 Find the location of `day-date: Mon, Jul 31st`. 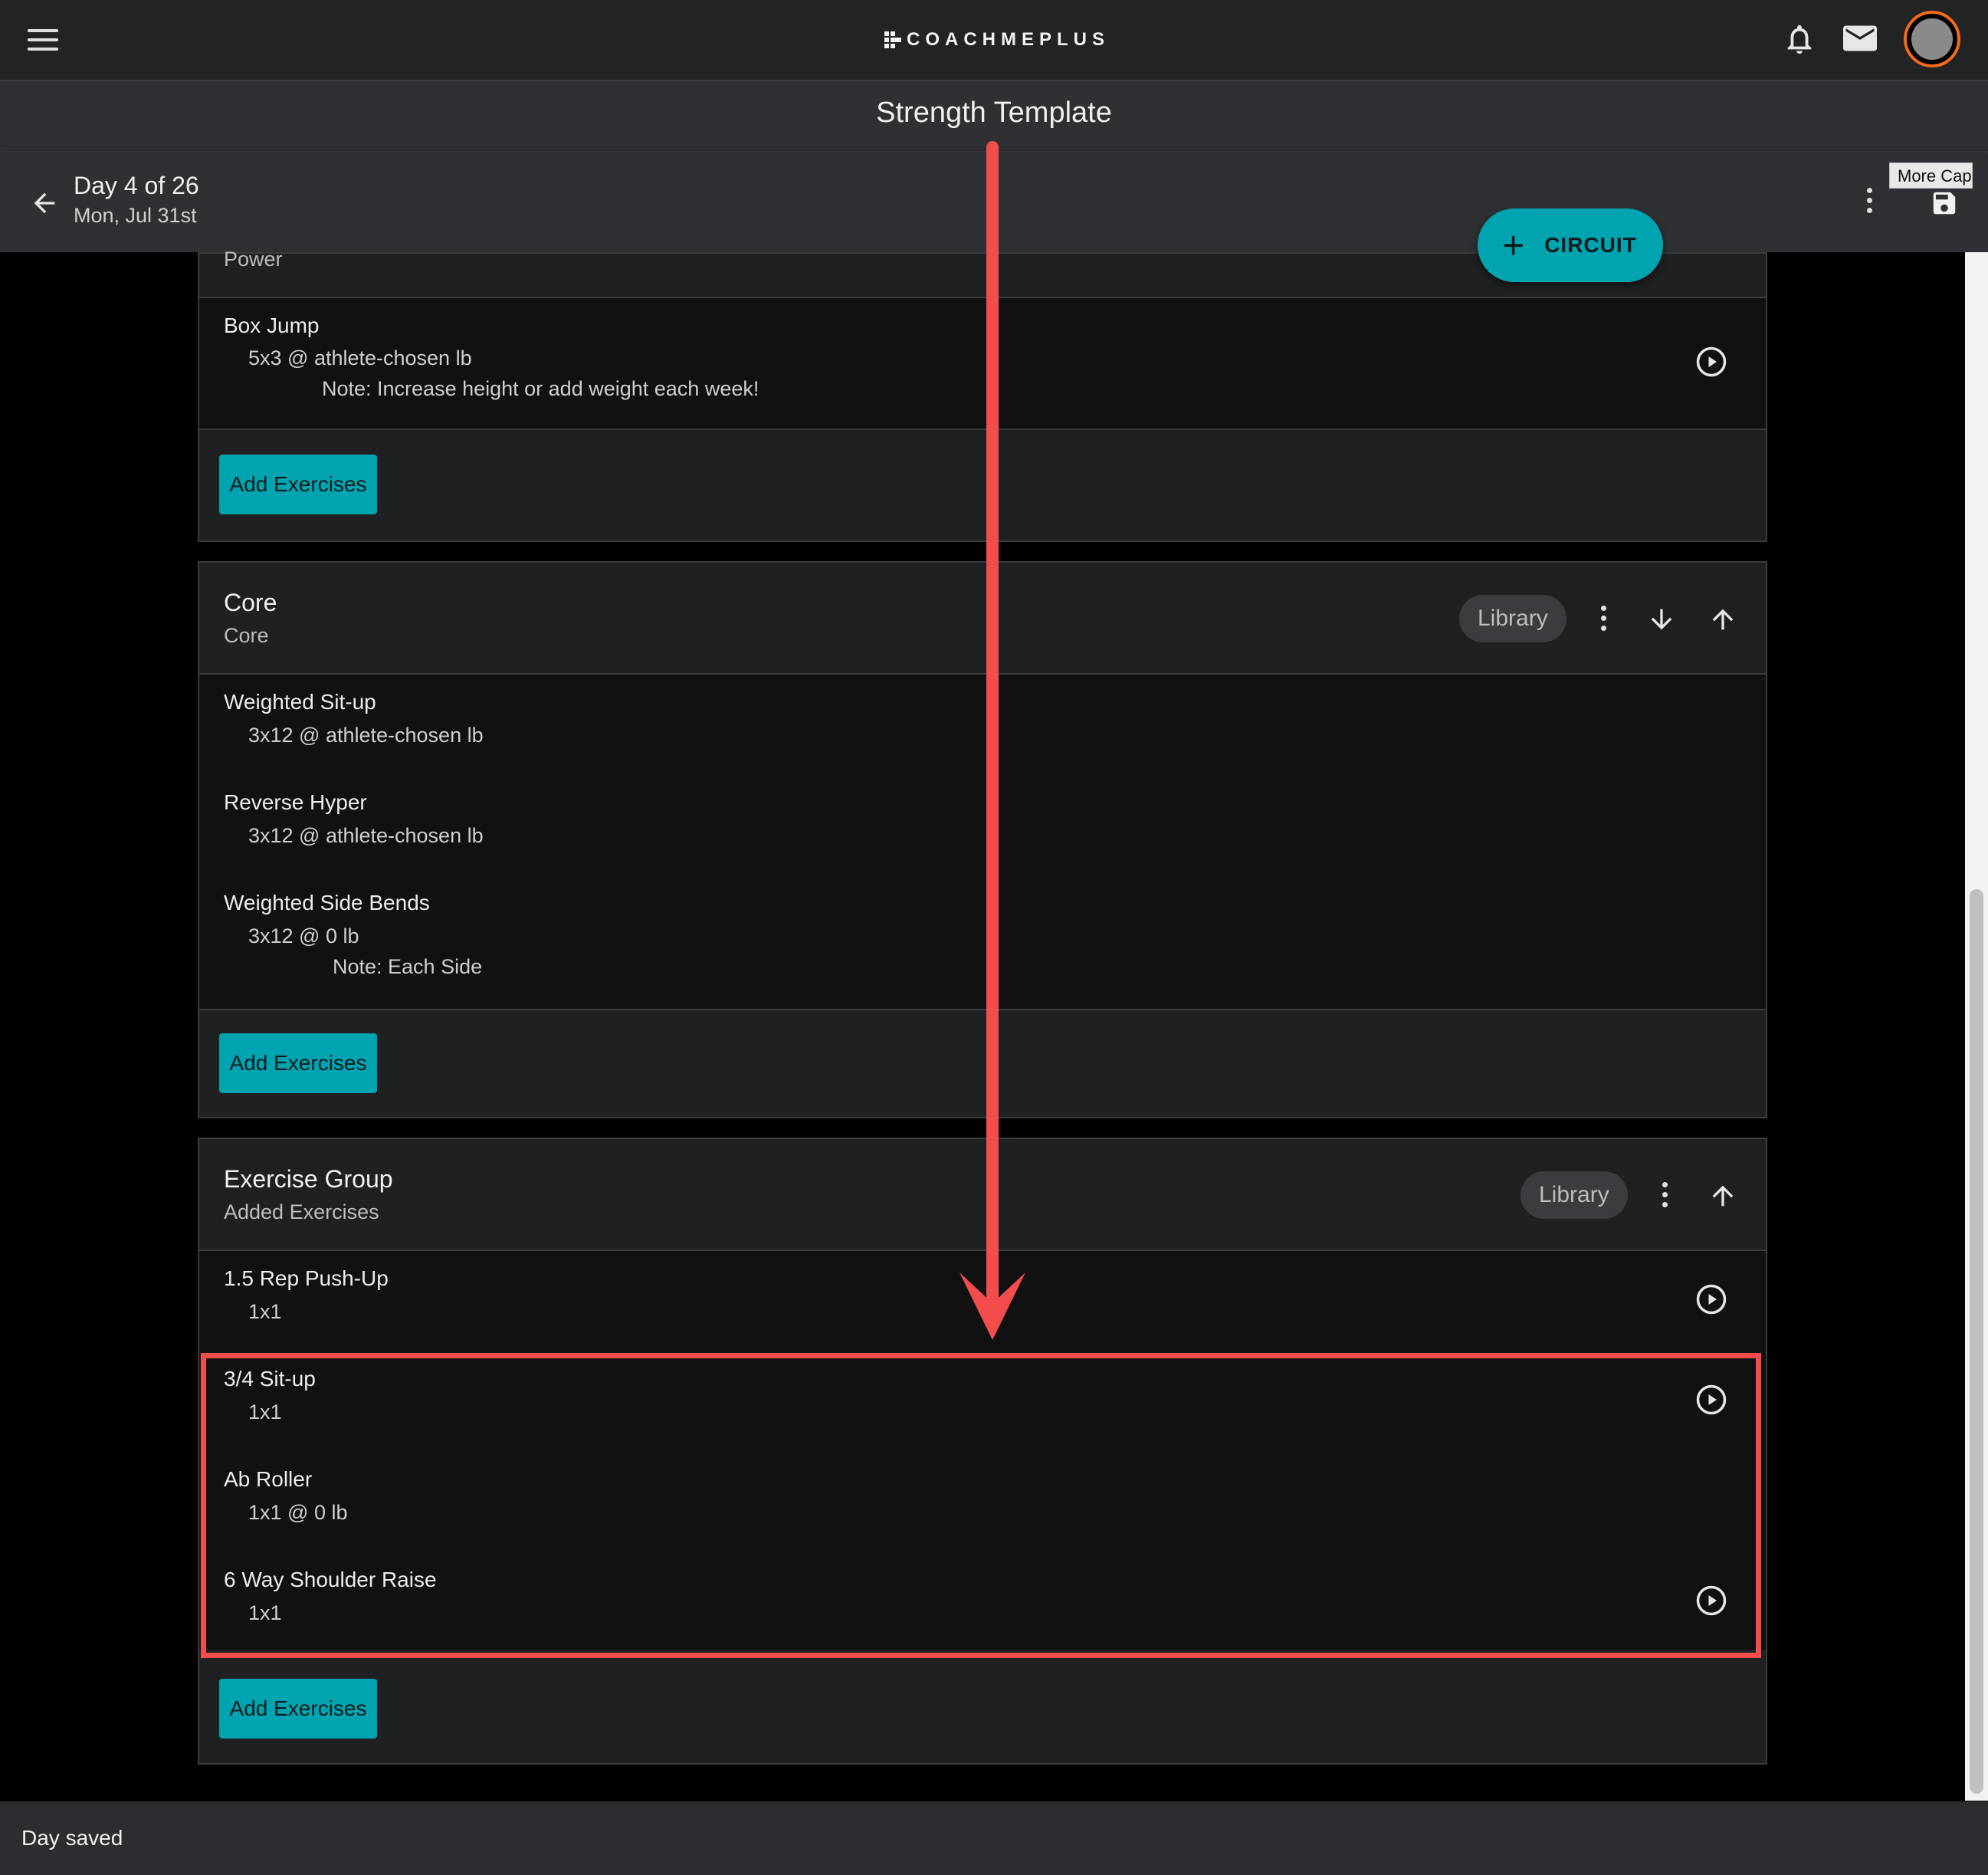

day-date: Mon, Jul 31st is located at coordinates (135, 216).